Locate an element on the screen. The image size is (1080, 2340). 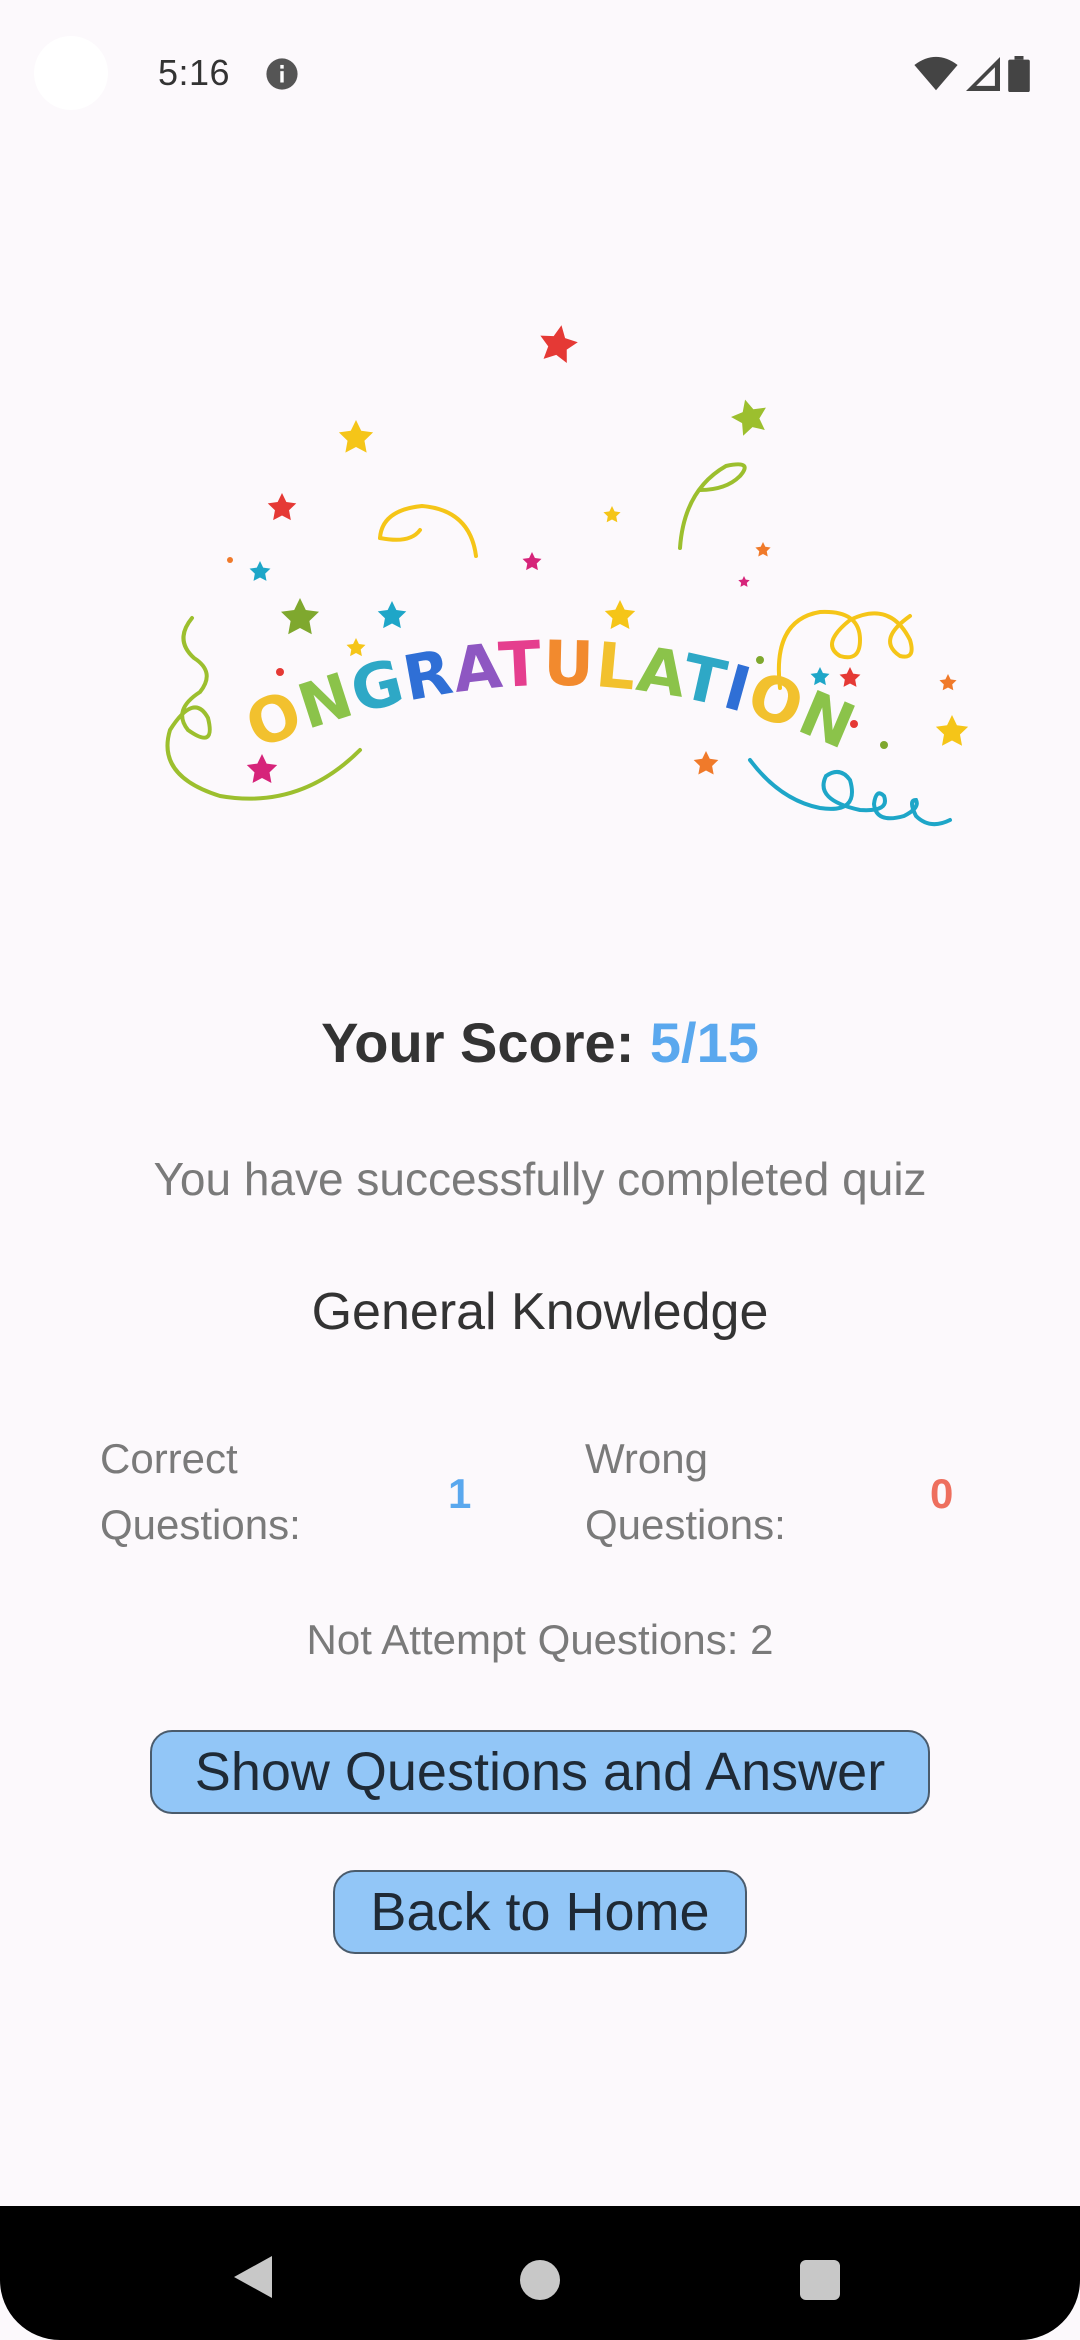
banner-letter: L is located at coordinates (616, 666).